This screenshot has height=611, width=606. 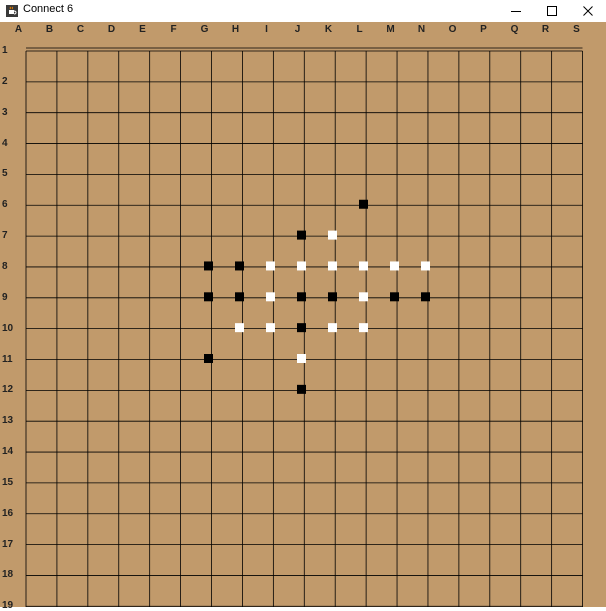 I want to click on column-label: Q, so click(x=514, y=29).